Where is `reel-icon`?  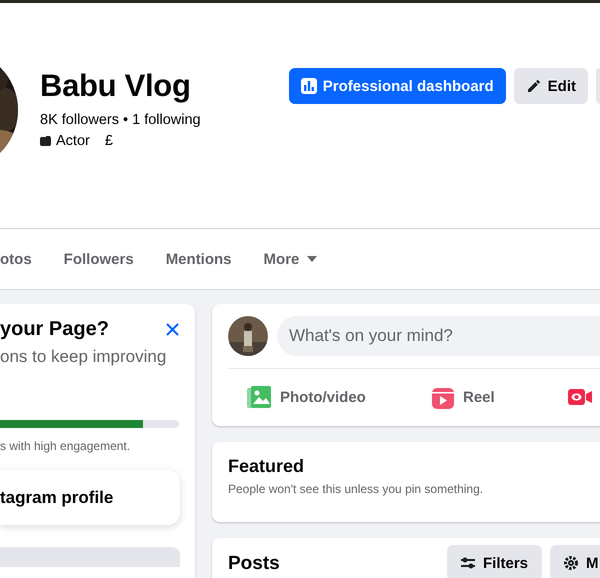
reel-icon is located at coordinates (443, 397).